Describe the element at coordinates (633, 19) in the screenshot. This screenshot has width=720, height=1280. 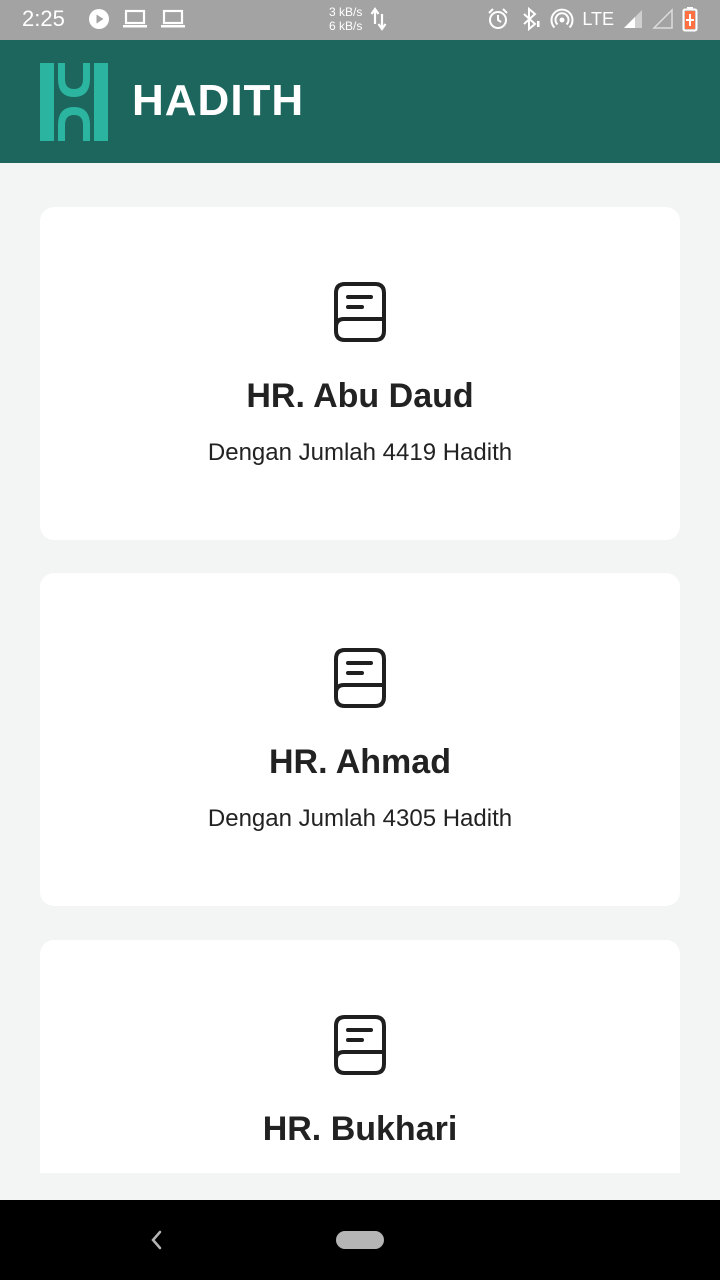
I see `signal-icon` at that location.